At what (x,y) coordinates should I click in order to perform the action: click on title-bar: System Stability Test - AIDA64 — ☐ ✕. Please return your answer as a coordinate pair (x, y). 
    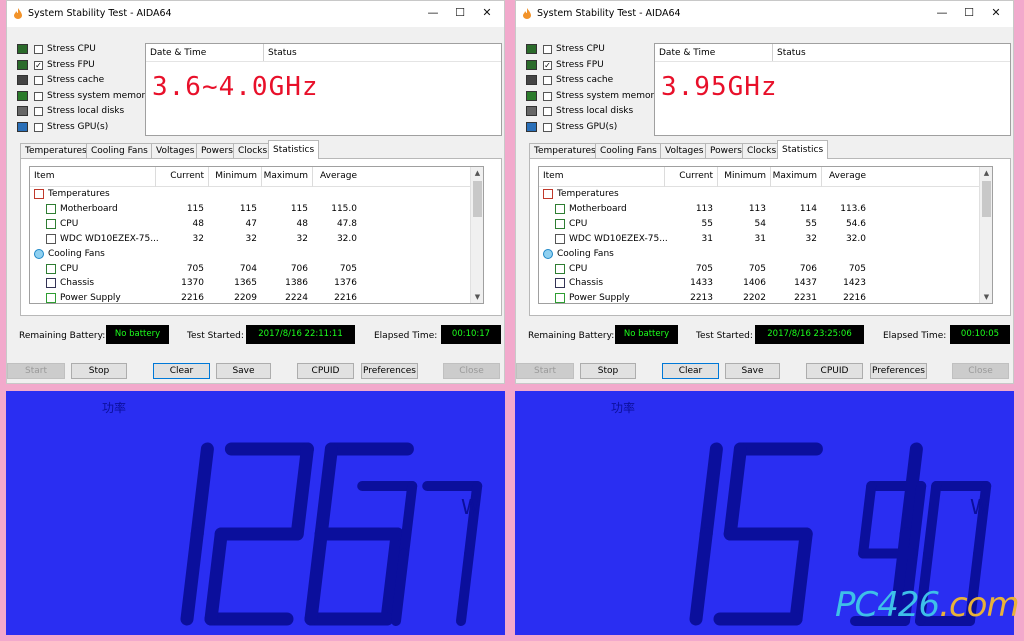
    Looking at the image, I should click on (764, 14).